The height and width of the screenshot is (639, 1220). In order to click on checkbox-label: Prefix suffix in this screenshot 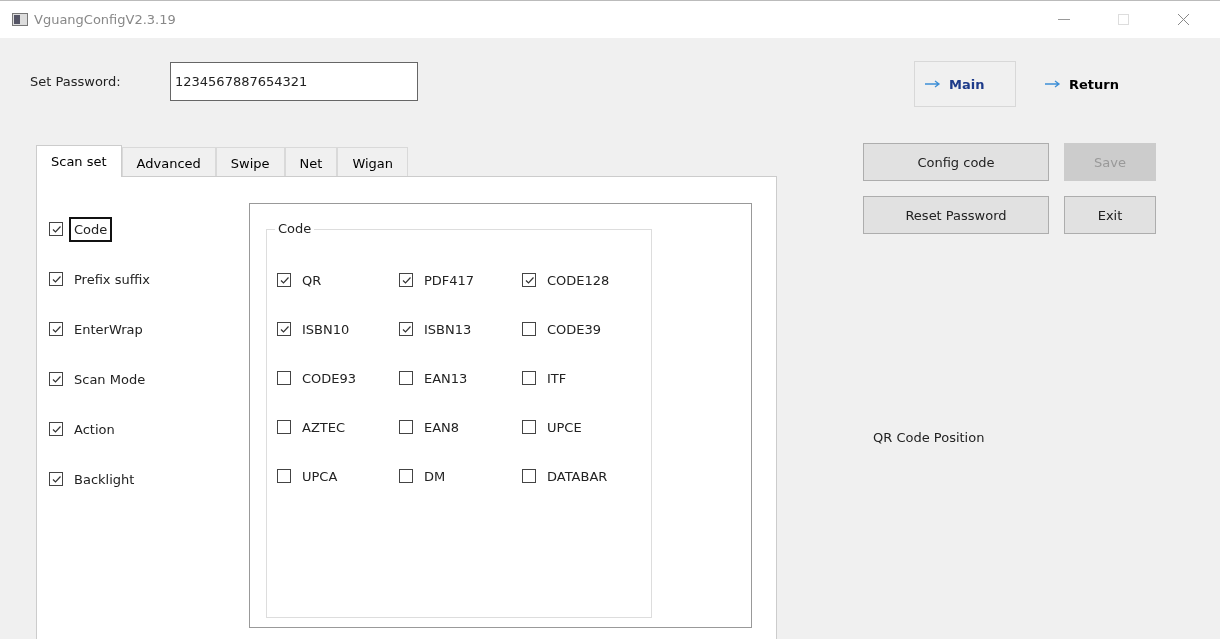, I will do `click(112, 279)`.